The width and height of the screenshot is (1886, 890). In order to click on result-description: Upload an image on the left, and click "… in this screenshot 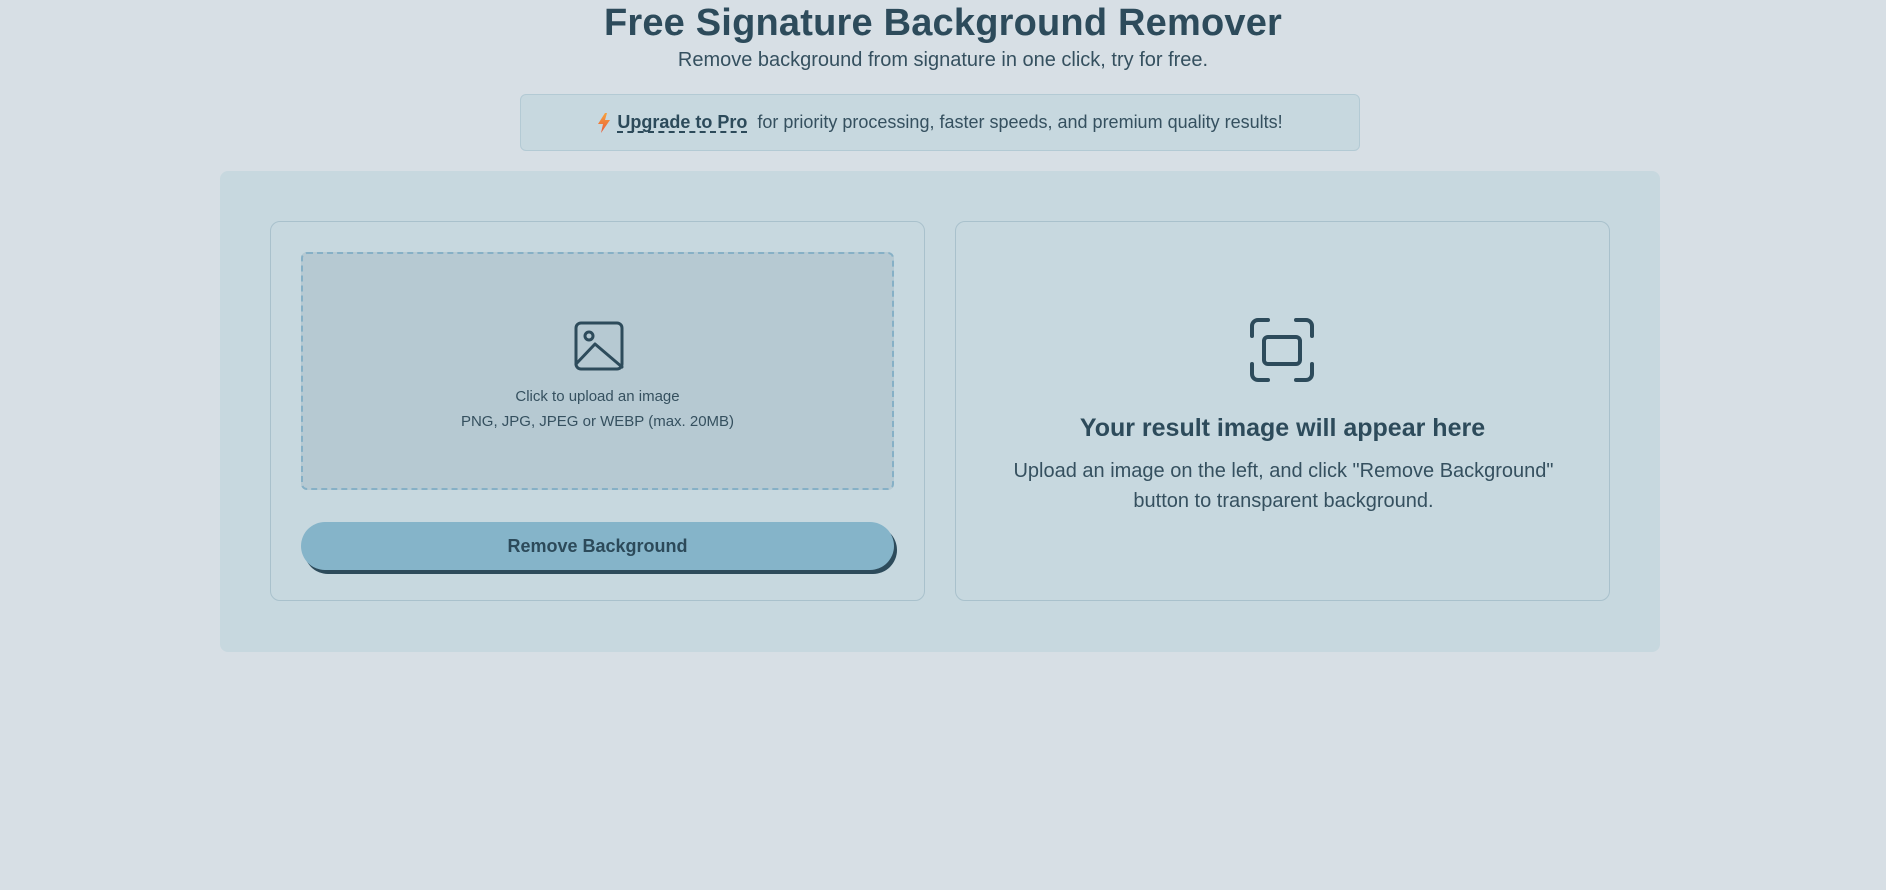, I will do `click(1283, 486)`.